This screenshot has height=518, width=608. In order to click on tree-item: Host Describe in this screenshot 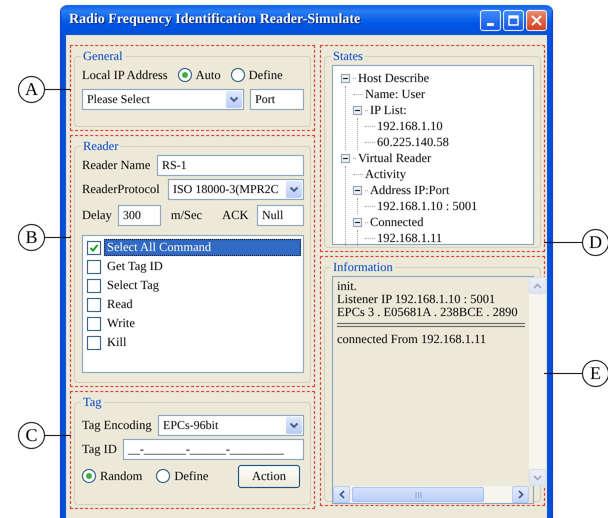, I will do `click(394, 78)`.